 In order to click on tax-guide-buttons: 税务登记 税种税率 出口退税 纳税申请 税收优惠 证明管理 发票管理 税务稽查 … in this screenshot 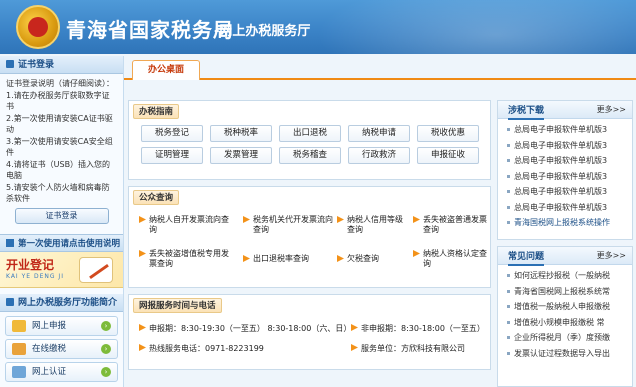, I will do `click(316, 144)`.